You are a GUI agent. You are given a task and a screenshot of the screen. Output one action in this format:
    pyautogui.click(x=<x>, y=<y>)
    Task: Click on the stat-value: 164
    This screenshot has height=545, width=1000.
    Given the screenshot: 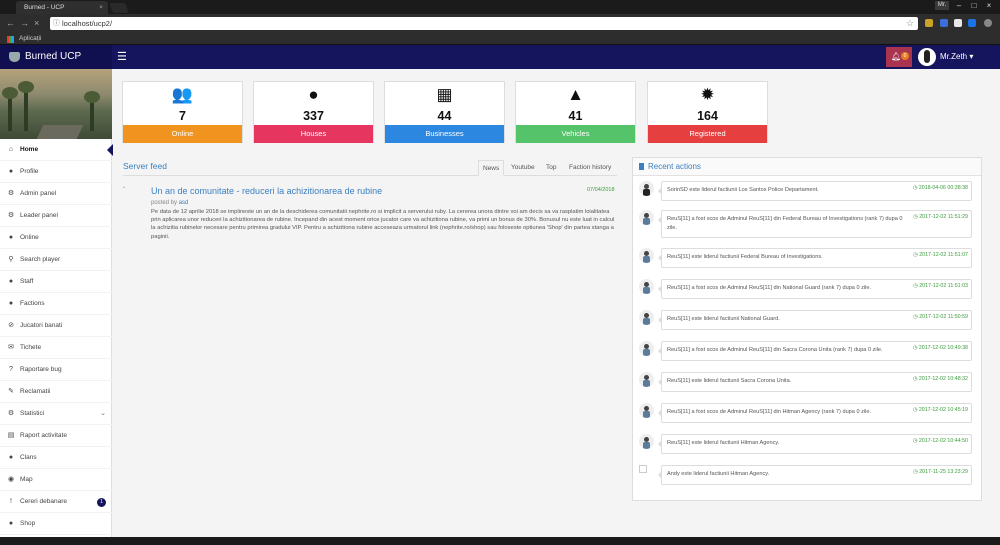 What is the action you would take?
    pyautogui.click(x=707, y=116)
    